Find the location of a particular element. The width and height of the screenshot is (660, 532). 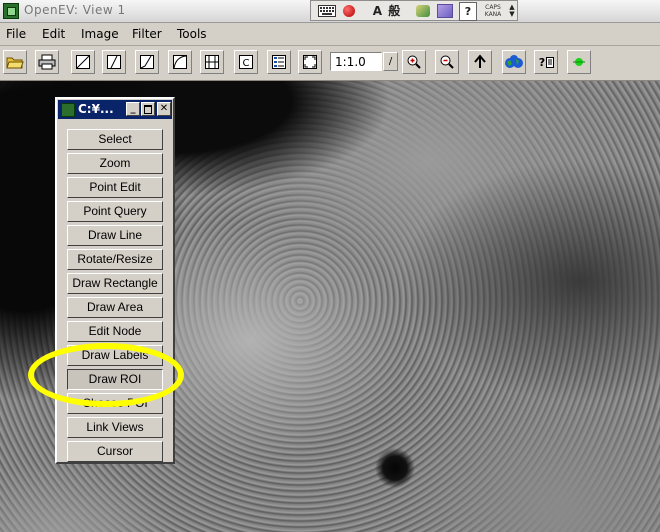

title-bar: OpenEV: View 1 A 般 ? CAPS KANA ▲ ▼ is located at coordinates (330, 11).